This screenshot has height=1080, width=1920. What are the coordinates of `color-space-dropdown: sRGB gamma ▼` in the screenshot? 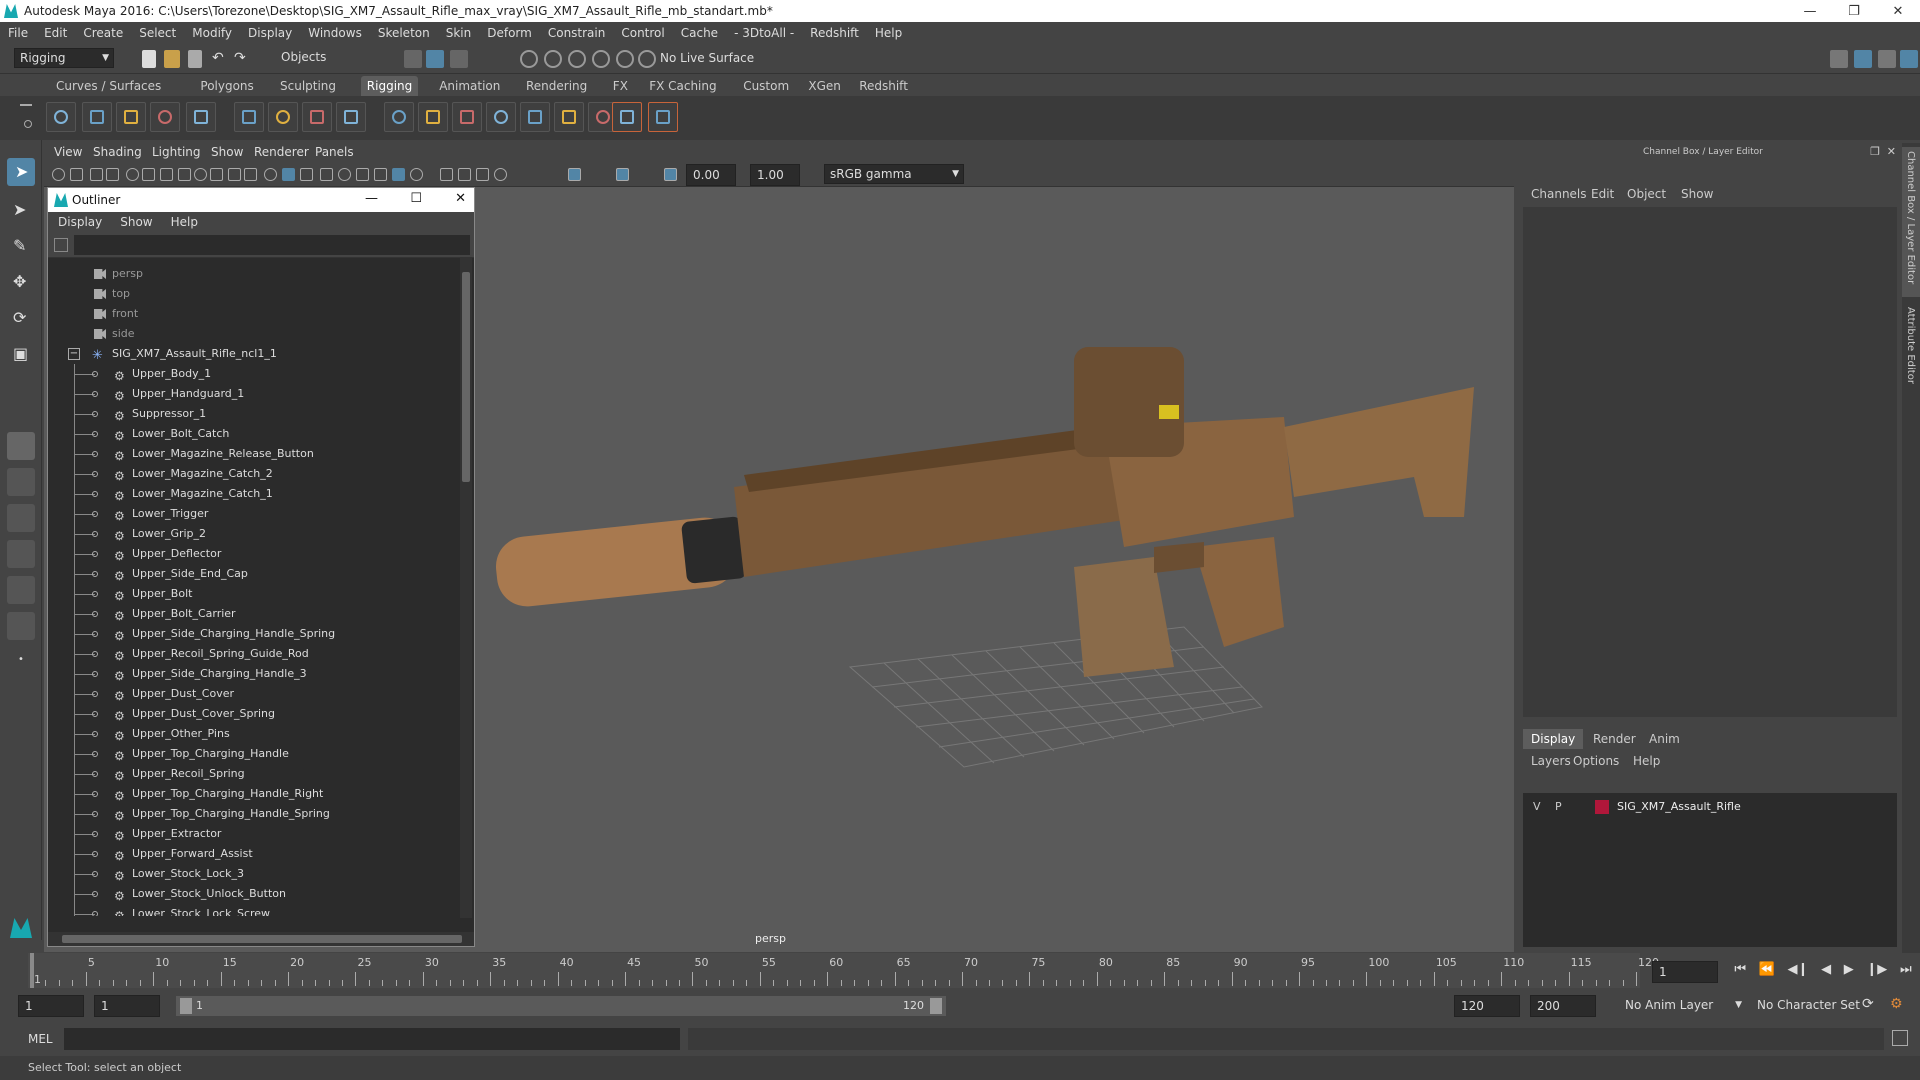 It's located at (894, 174).